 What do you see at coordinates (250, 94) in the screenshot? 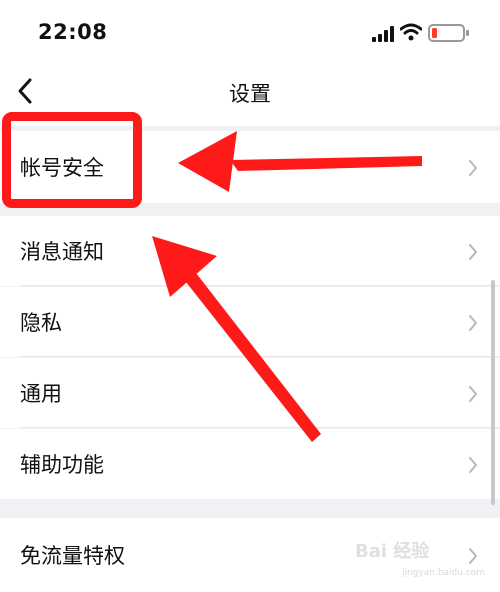
I see `page-title: 设置` at bounding box center [250, 94].